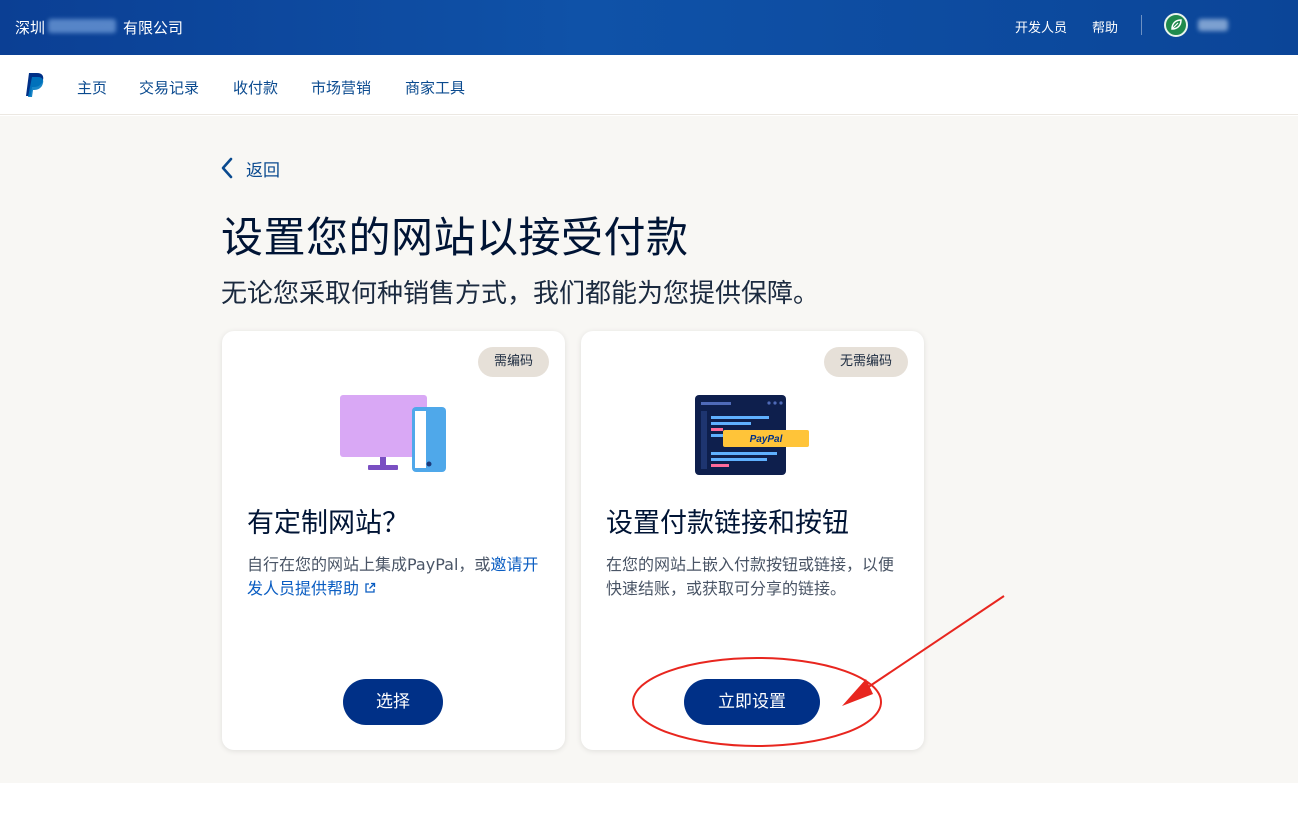 Image resolution: width=1298 pixels, height=814 pixels. Describe the element at coordinates (1041, 26) in the screenshot. I see `developer-link: 开发人员` at that location.